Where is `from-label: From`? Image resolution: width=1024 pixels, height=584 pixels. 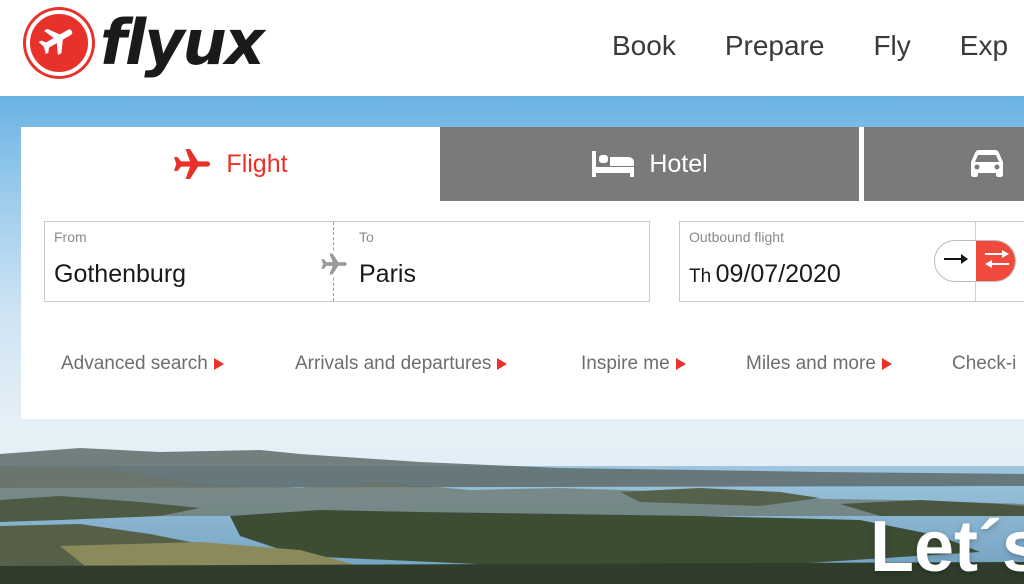 from-label: From is located at coordinates (70, 237).